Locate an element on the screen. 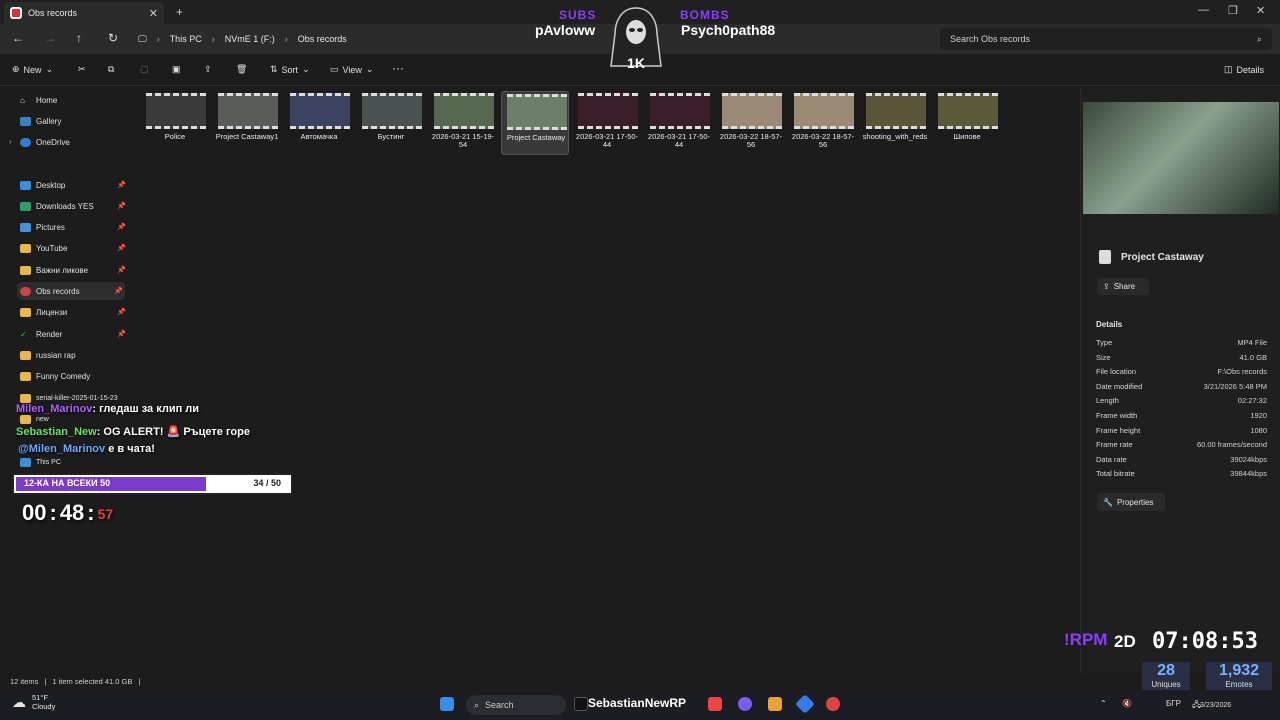  sidebar-item-pictures: Pictures 📌 is located at coordinates (74, 227).